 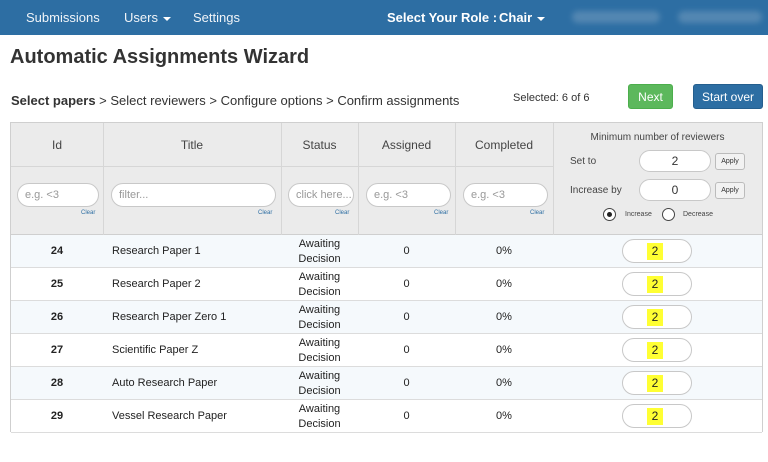 I want to click on set-to-apply-button: Apply, so click(x=730, y=161).